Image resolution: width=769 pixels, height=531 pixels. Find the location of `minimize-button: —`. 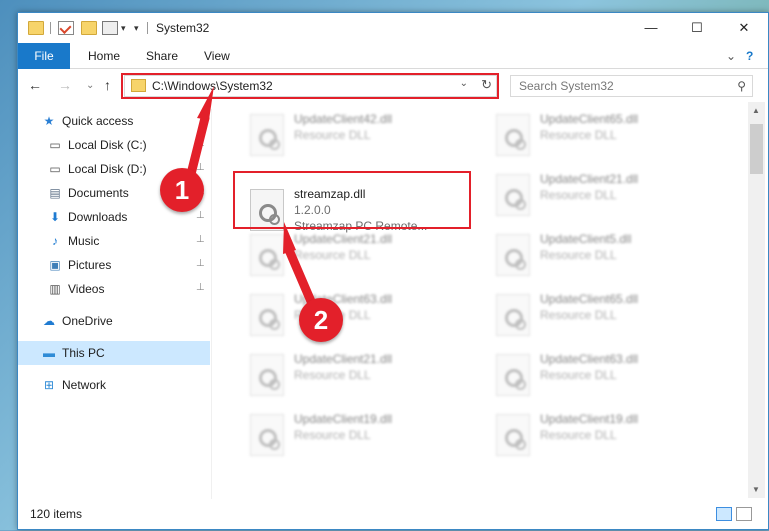

minimize-button: — is located at coordinates (651, 28).